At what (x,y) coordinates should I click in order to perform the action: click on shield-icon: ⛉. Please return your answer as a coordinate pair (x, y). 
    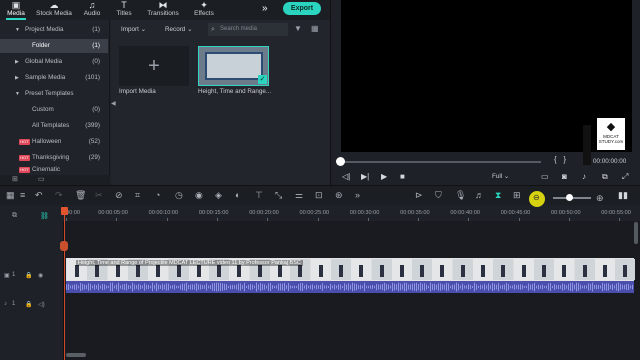
    Looking at the image, I should click on (438, 195).